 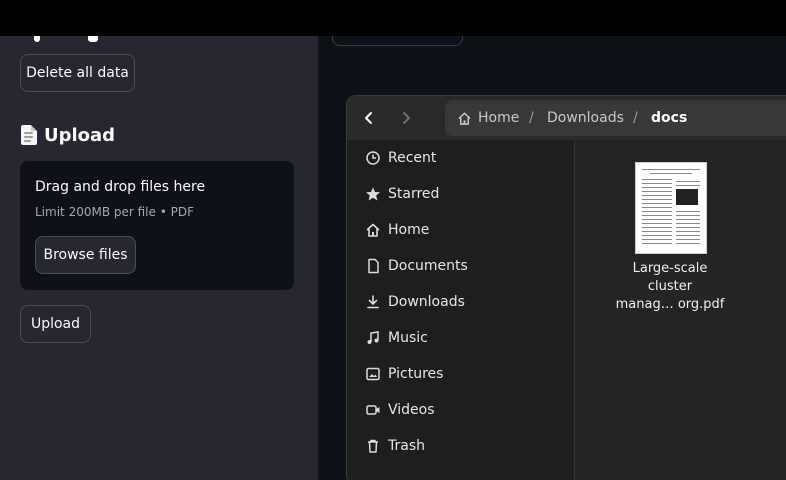 What do you see at coordinates (373, 194) in the screenshot?
I see `star-icon` at bounding box center [373, 194].